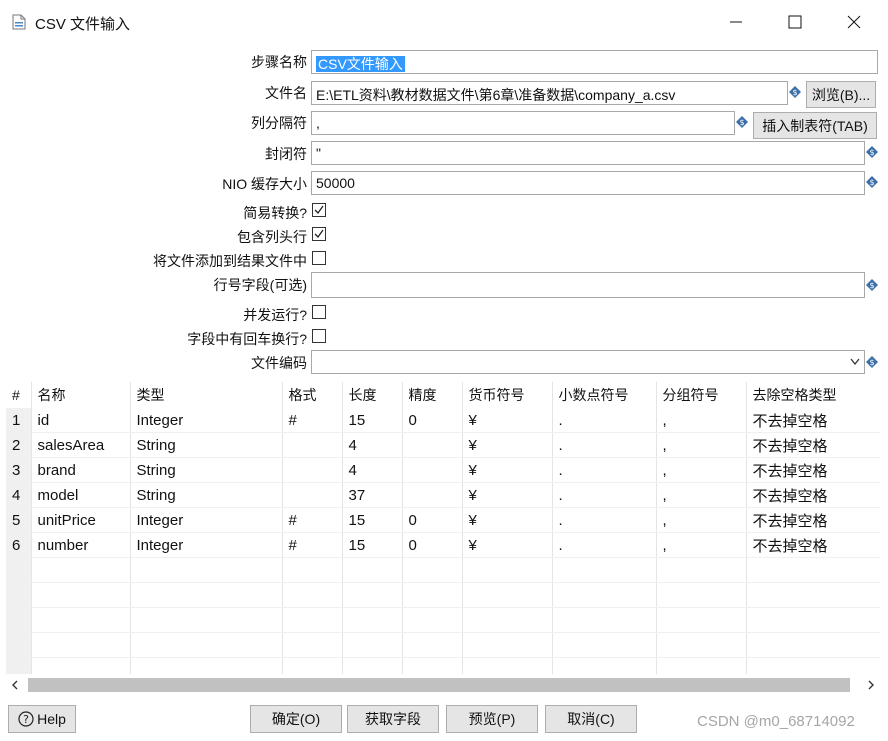 The image size is (888, 741). What do you see at coordinates (81, 445) in the screenshot?
I see `table-cell: salesArea` at bounding box center [81, 445].